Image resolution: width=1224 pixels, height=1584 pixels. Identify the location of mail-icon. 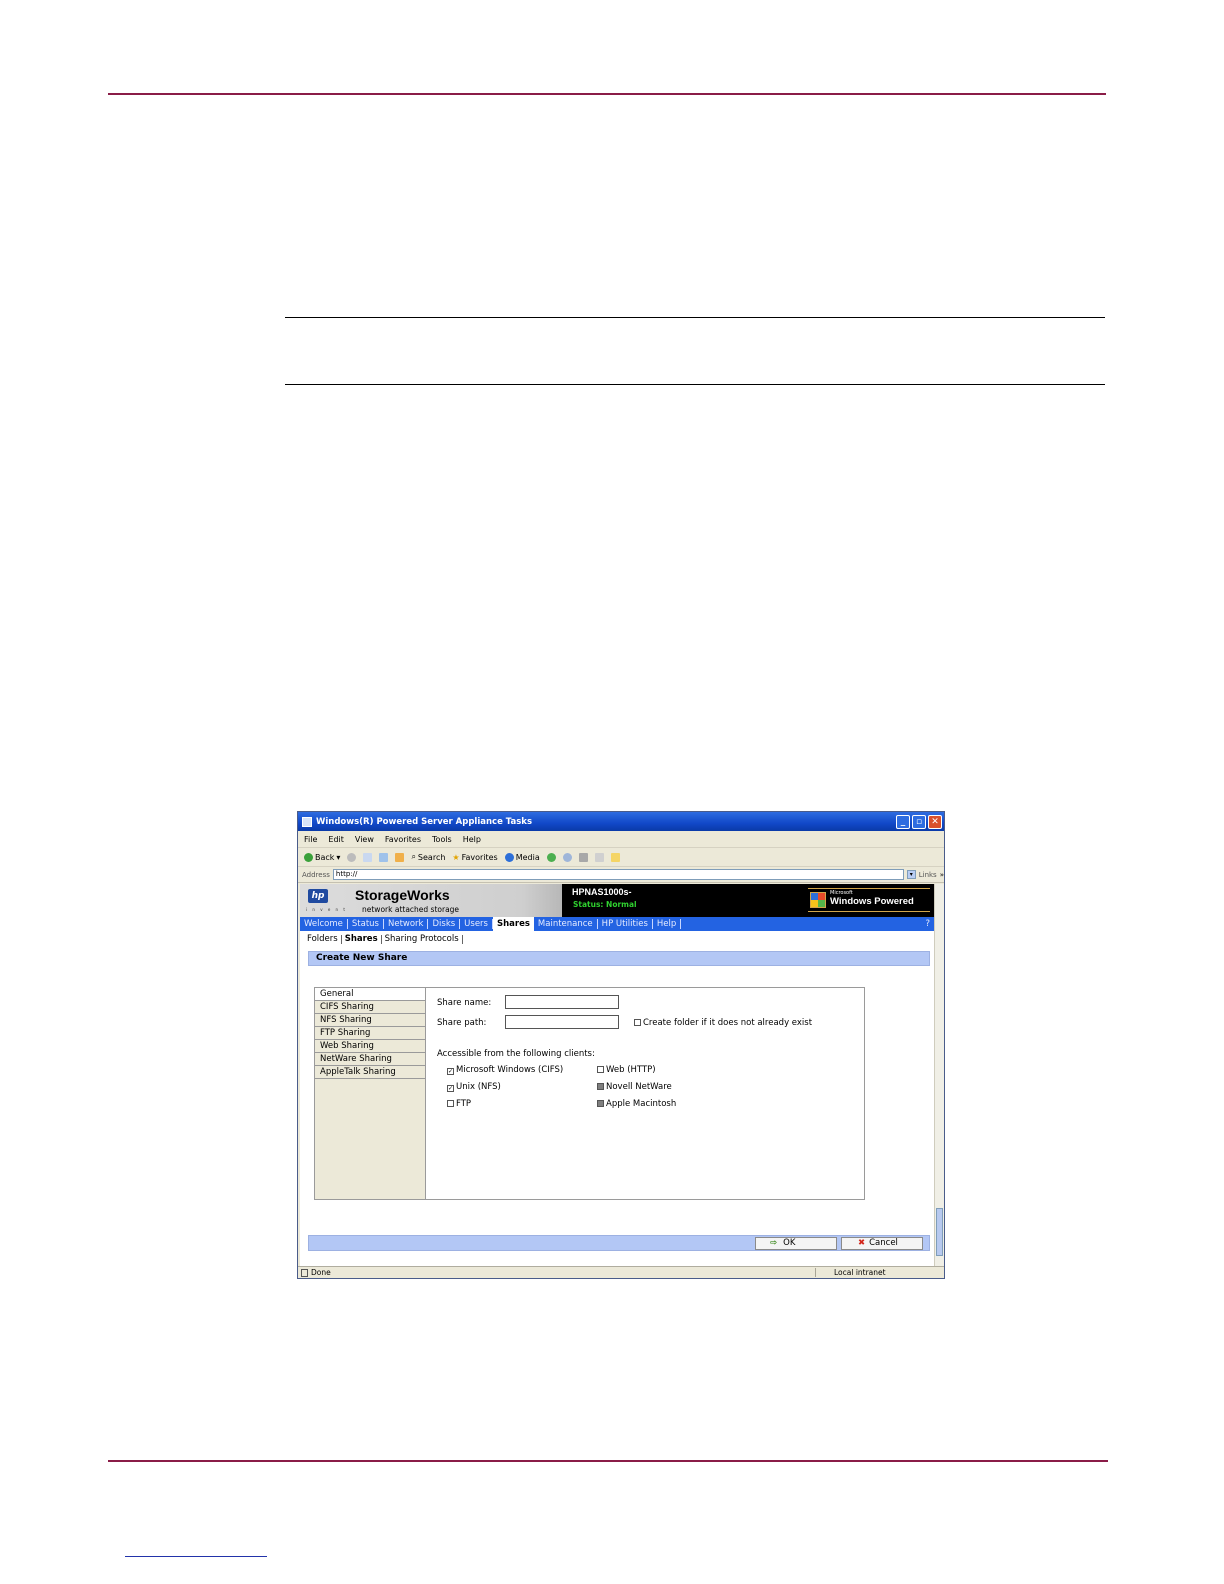
(567, 857).